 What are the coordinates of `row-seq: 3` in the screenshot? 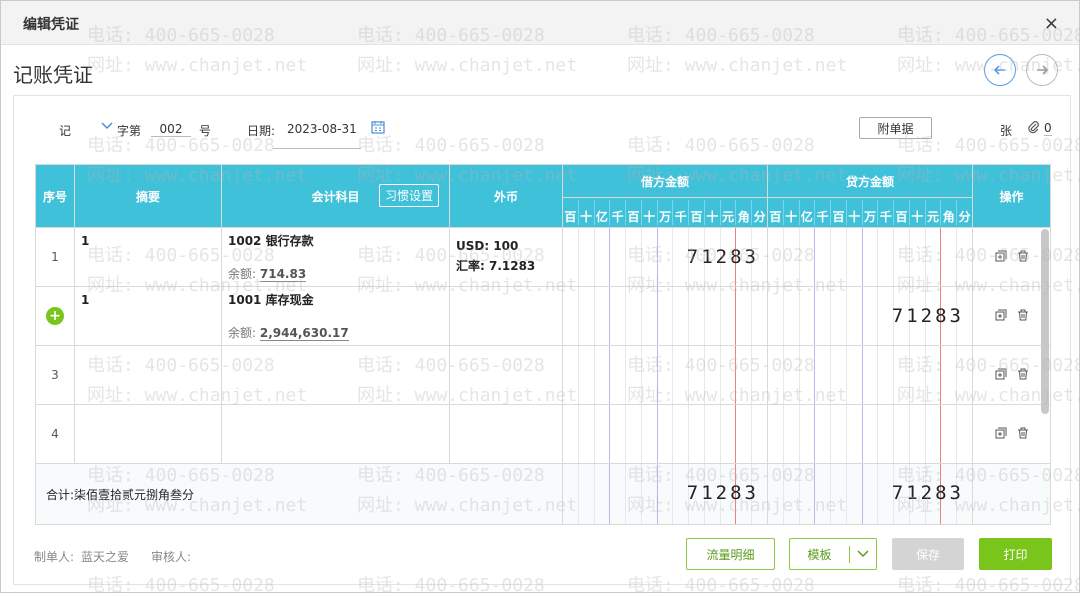 It's located at (55, 375).